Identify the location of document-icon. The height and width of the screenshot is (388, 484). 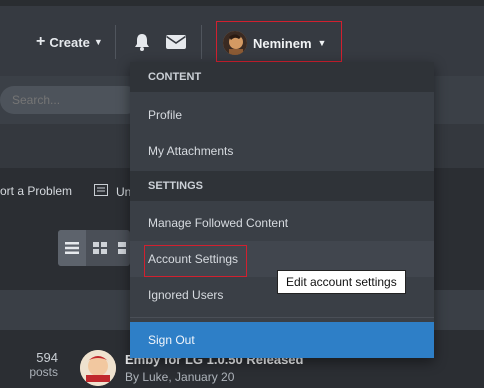
(101, 191).